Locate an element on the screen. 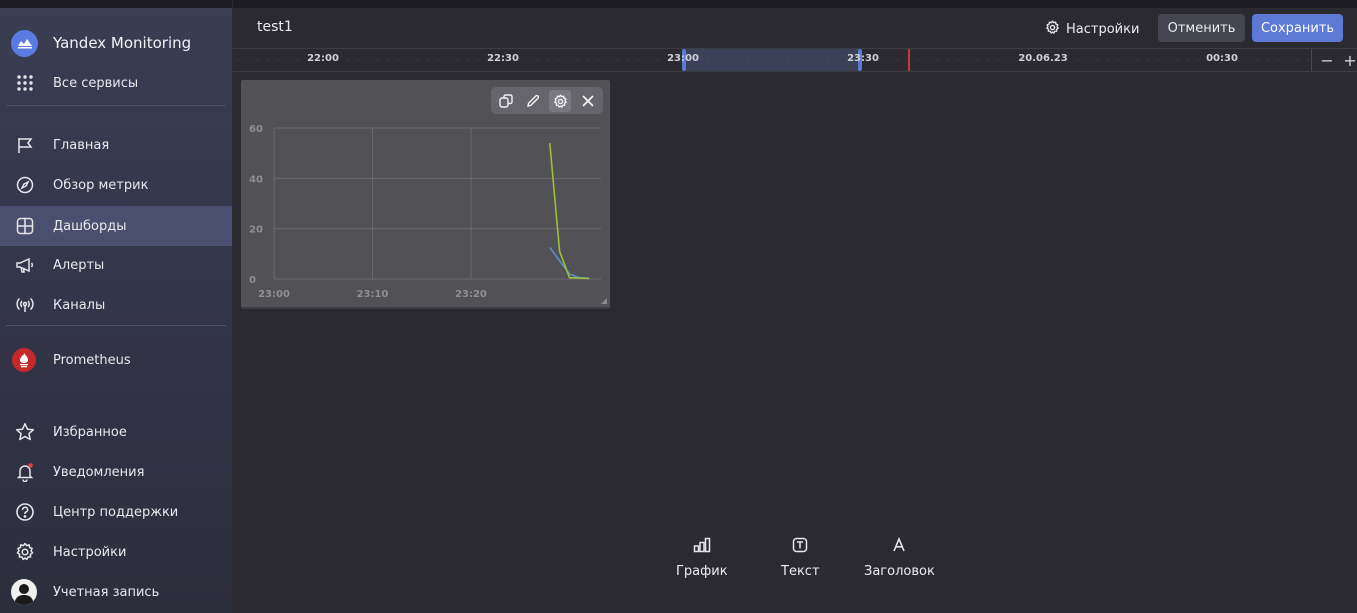 The image size is (1357, 613). zoom-out-button: − is located at coordinates (1327, 60).